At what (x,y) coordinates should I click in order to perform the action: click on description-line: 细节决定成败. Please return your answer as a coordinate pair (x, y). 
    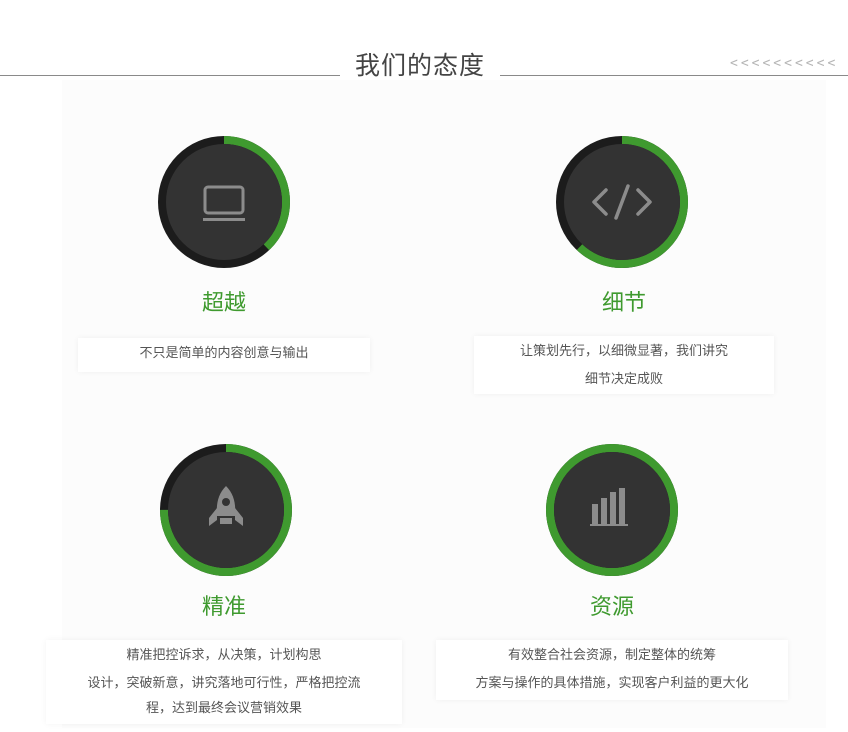
    Looking at the image, I should click on (623, 379).